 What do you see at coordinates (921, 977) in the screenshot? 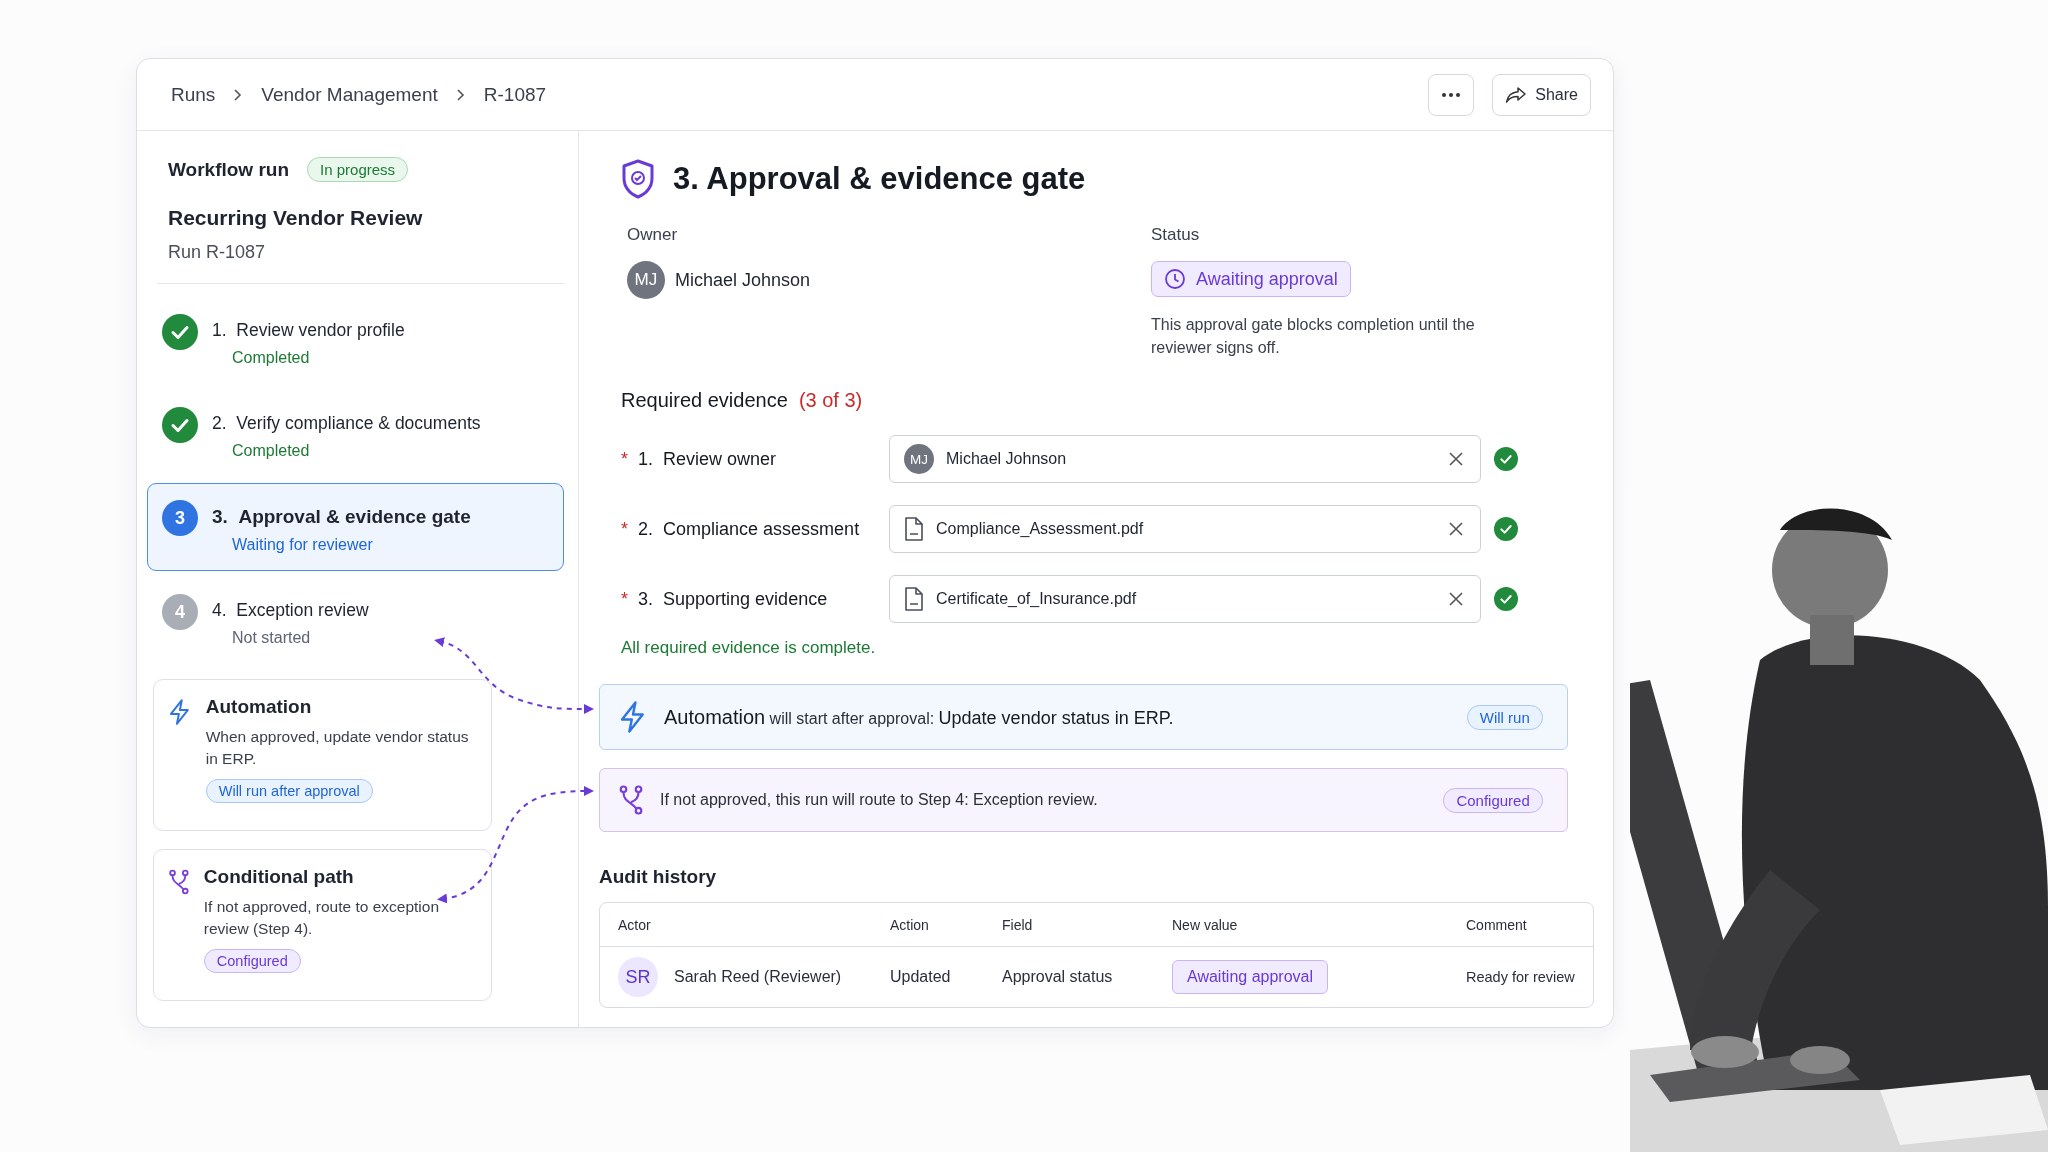
I see `table-cell-text: Updated` at bounding box center [921, 977].